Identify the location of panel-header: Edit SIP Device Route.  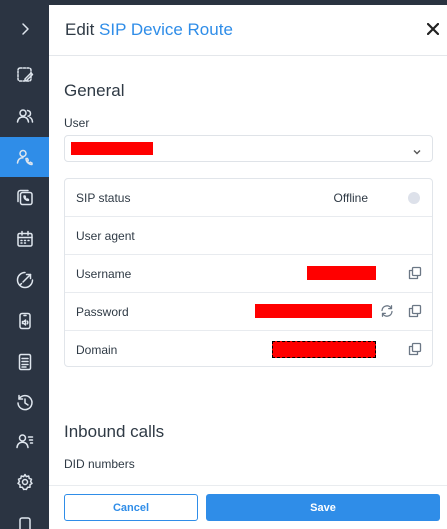
(248, 30).